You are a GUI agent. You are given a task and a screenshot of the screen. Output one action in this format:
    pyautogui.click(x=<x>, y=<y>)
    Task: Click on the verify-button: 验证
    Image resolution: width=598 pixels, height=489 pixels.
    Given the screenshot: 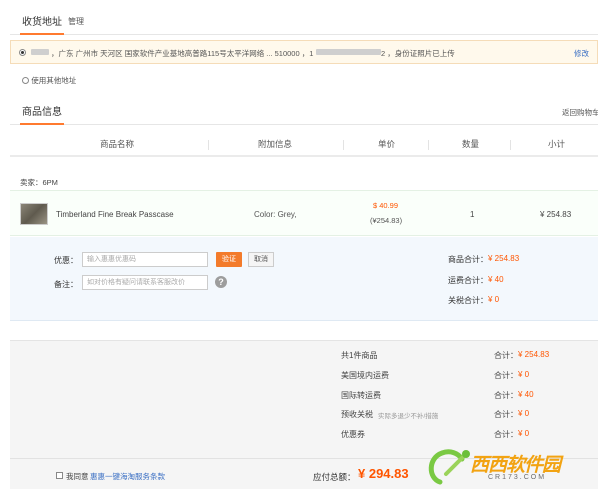 What is the action you would take?
    pyautogui.click(x=229, y=259)
    